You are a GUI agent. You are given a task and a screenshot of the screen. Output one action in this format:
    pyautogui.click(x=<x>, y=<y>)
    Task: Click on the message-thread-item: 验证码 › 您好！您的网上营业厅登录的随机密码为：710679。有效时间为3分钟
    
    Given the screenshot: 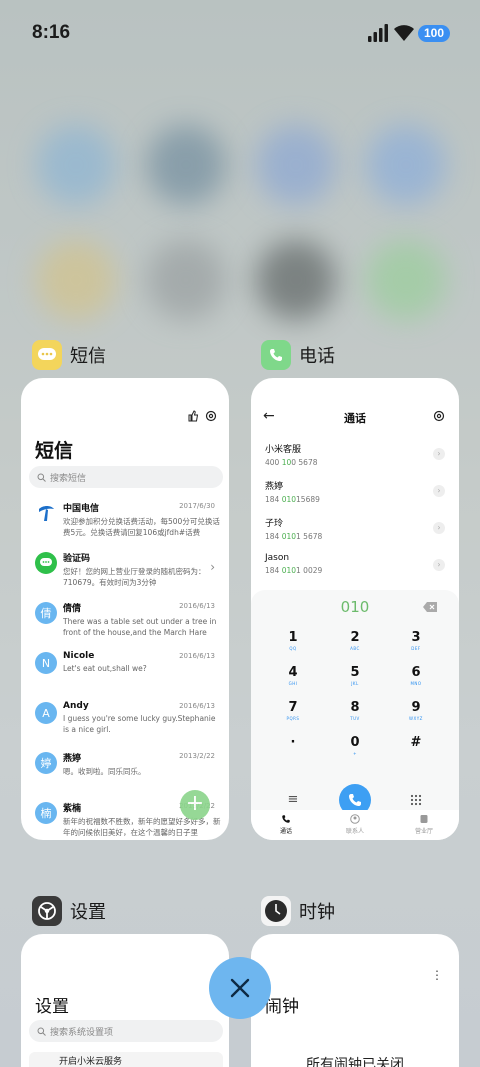 What is the action you would take?
    pyautogui.click(x=125, y=571)
    